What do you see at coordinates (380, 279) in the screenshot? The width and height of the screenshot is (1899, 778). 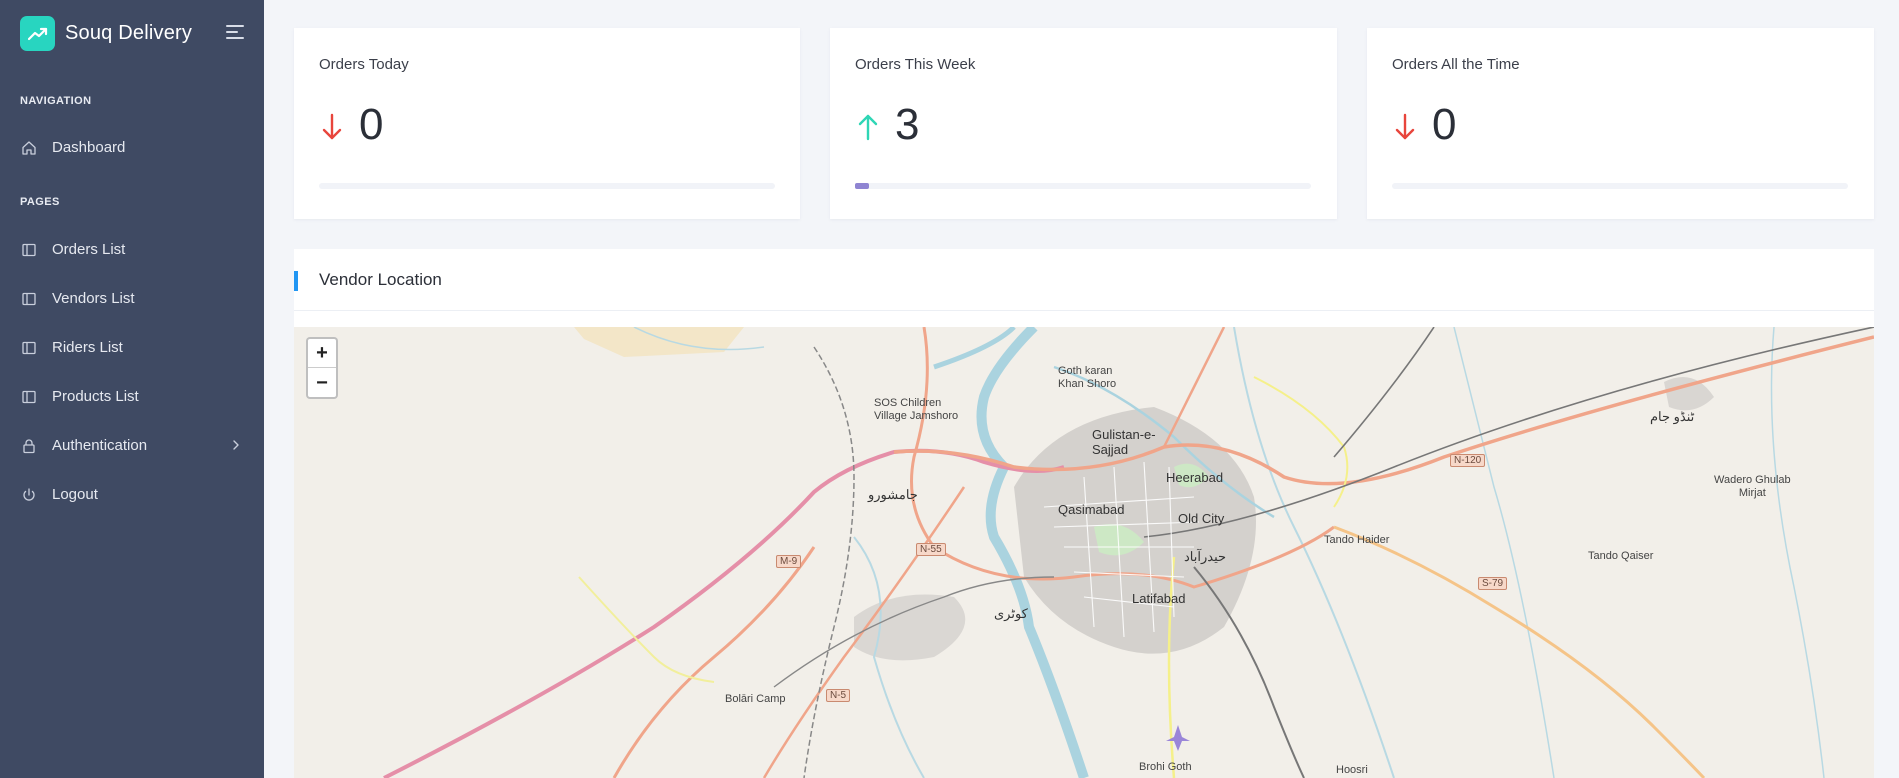 I see `panel-title: Vendor Location` at bounding box center [380, 279].